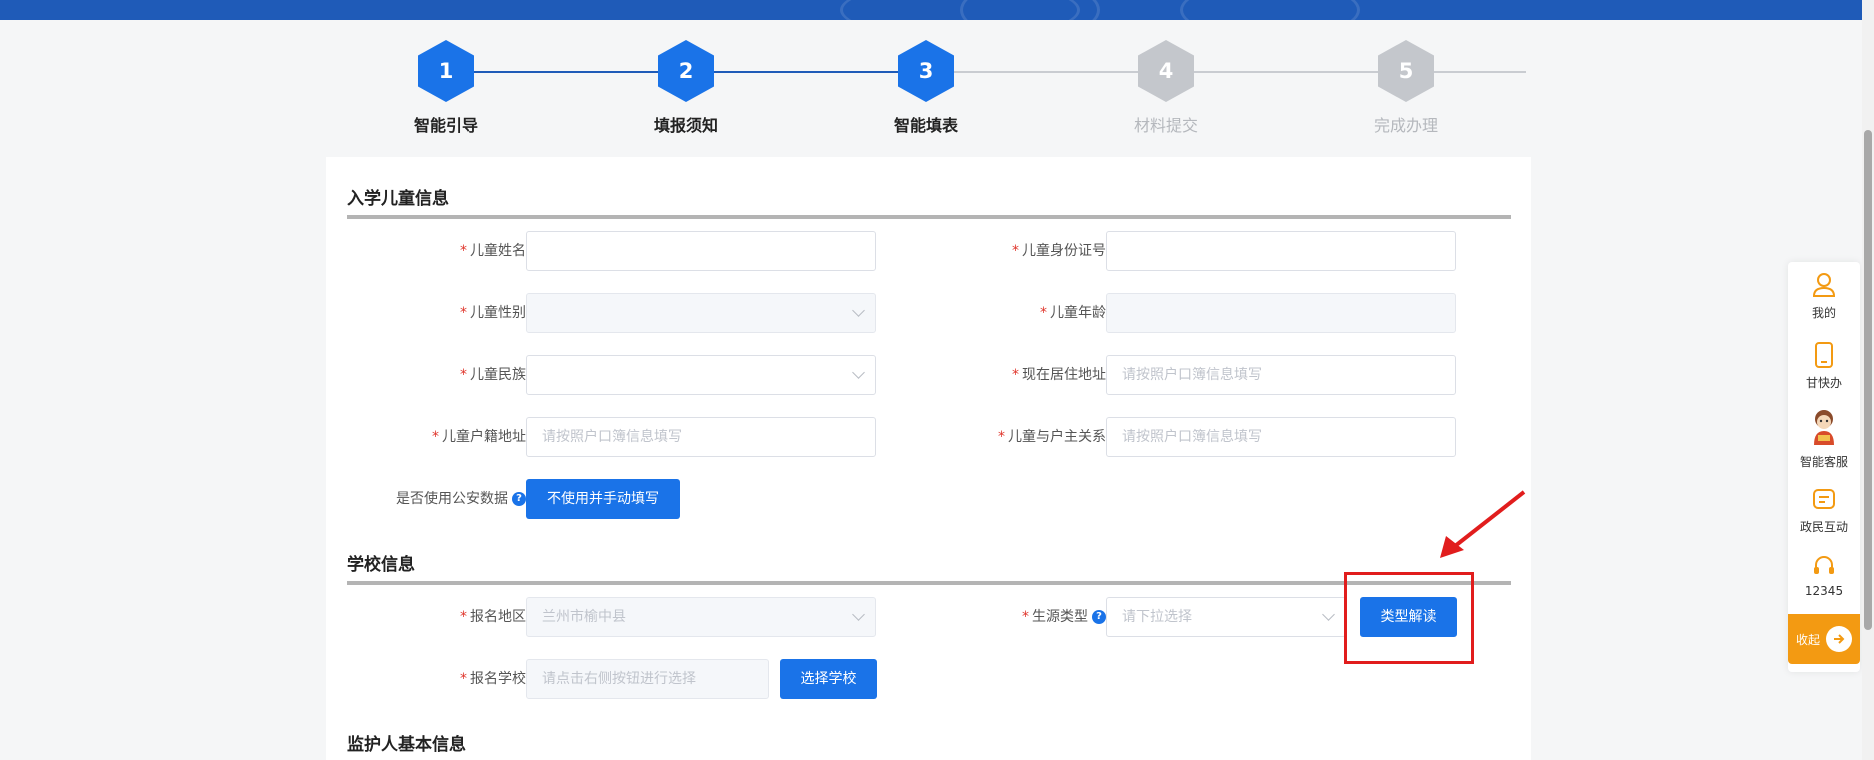  I want to click on source-type-label: * 生源类型?, so click(1006, 617).